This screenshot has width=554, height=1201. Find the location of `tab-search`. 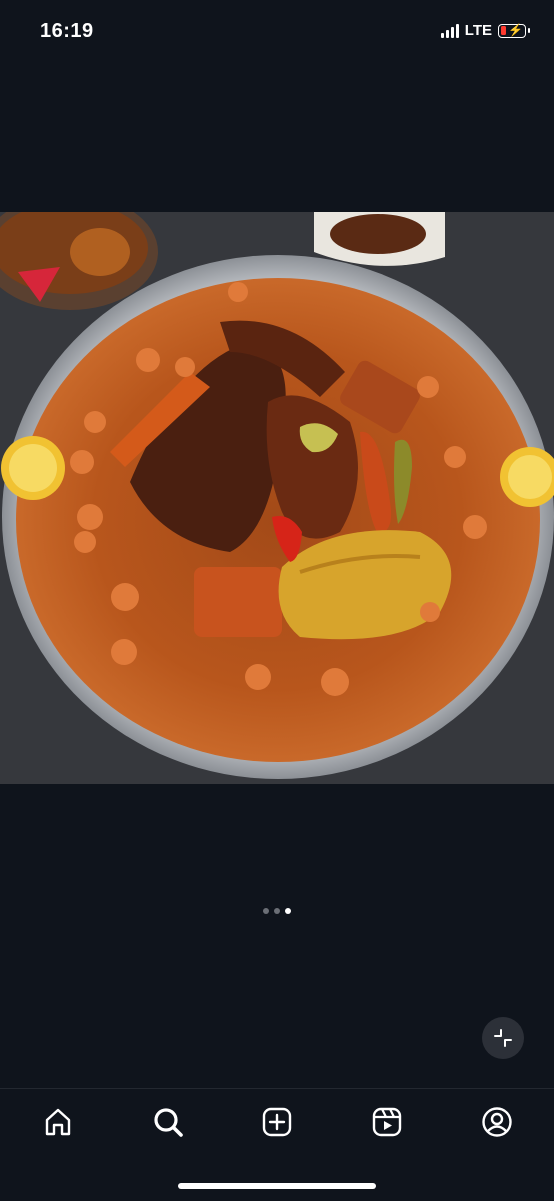

tab-search is located at coordinates (168, 1122).